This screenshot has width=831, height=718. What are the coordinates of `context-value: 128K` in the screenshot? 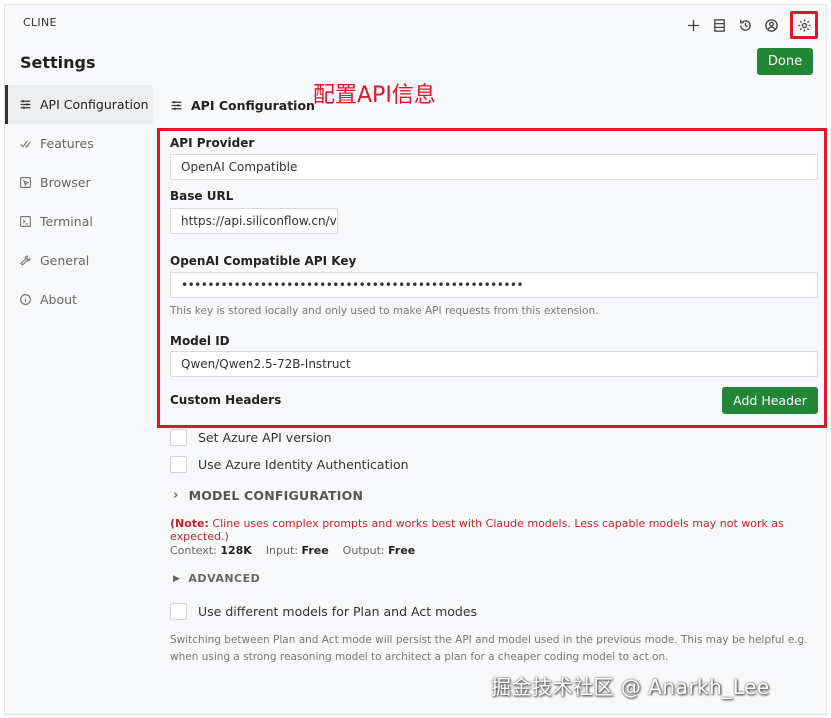 It's located at (236, 550).